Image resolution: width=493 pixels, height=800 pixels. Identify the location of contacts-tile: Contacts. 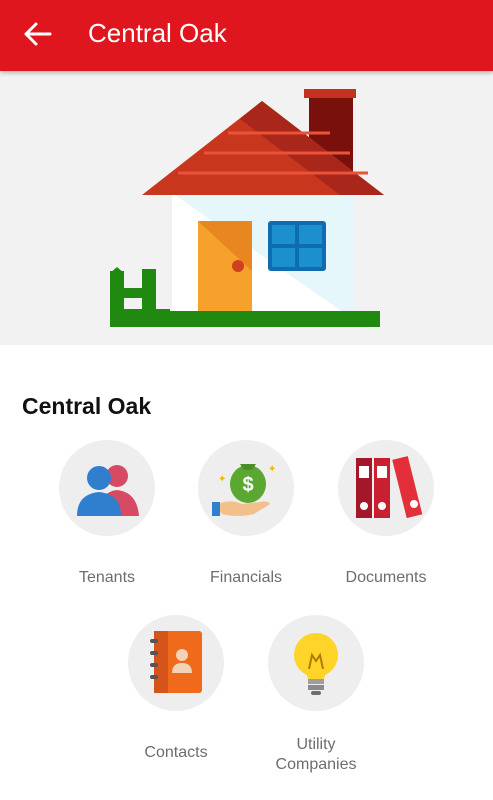
(176, 689).